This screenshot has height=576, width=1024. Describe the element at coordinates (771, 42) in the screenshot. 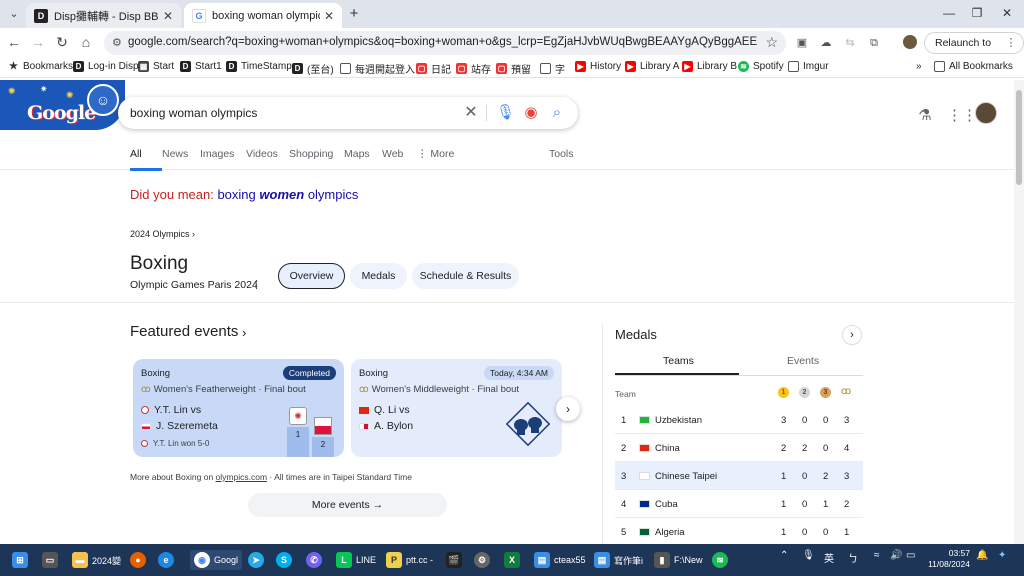

I see `bookmark-star-icon: ☆` at that location.